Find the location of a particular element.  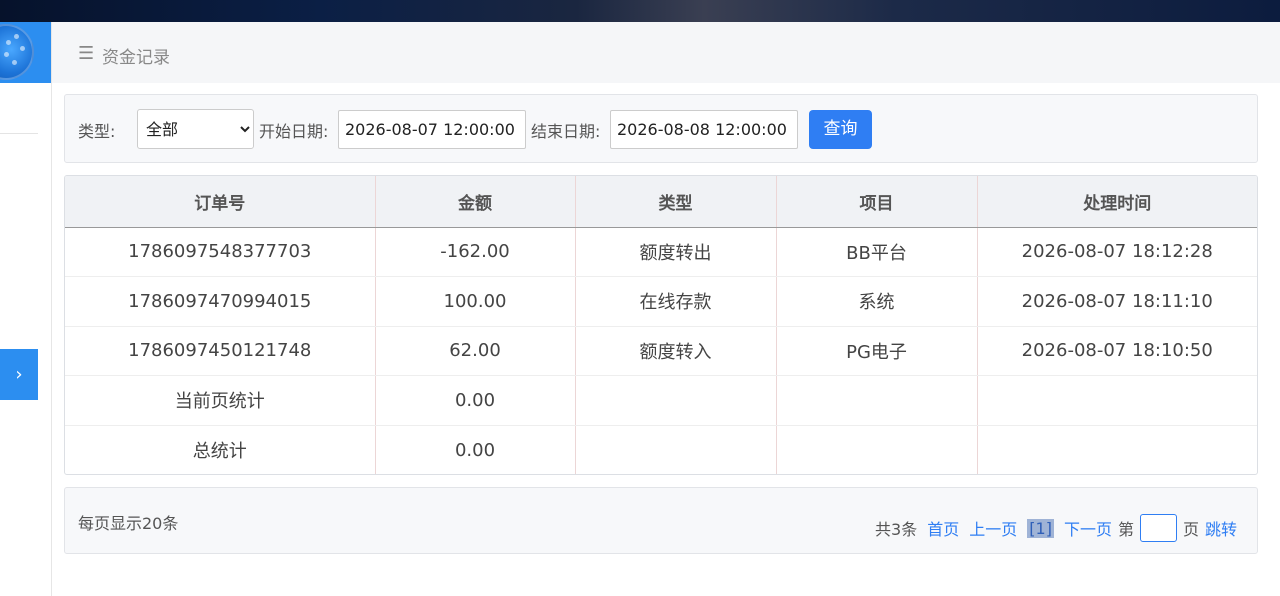

end-date-label: 结束日期: is located at coordinates (566, 131).